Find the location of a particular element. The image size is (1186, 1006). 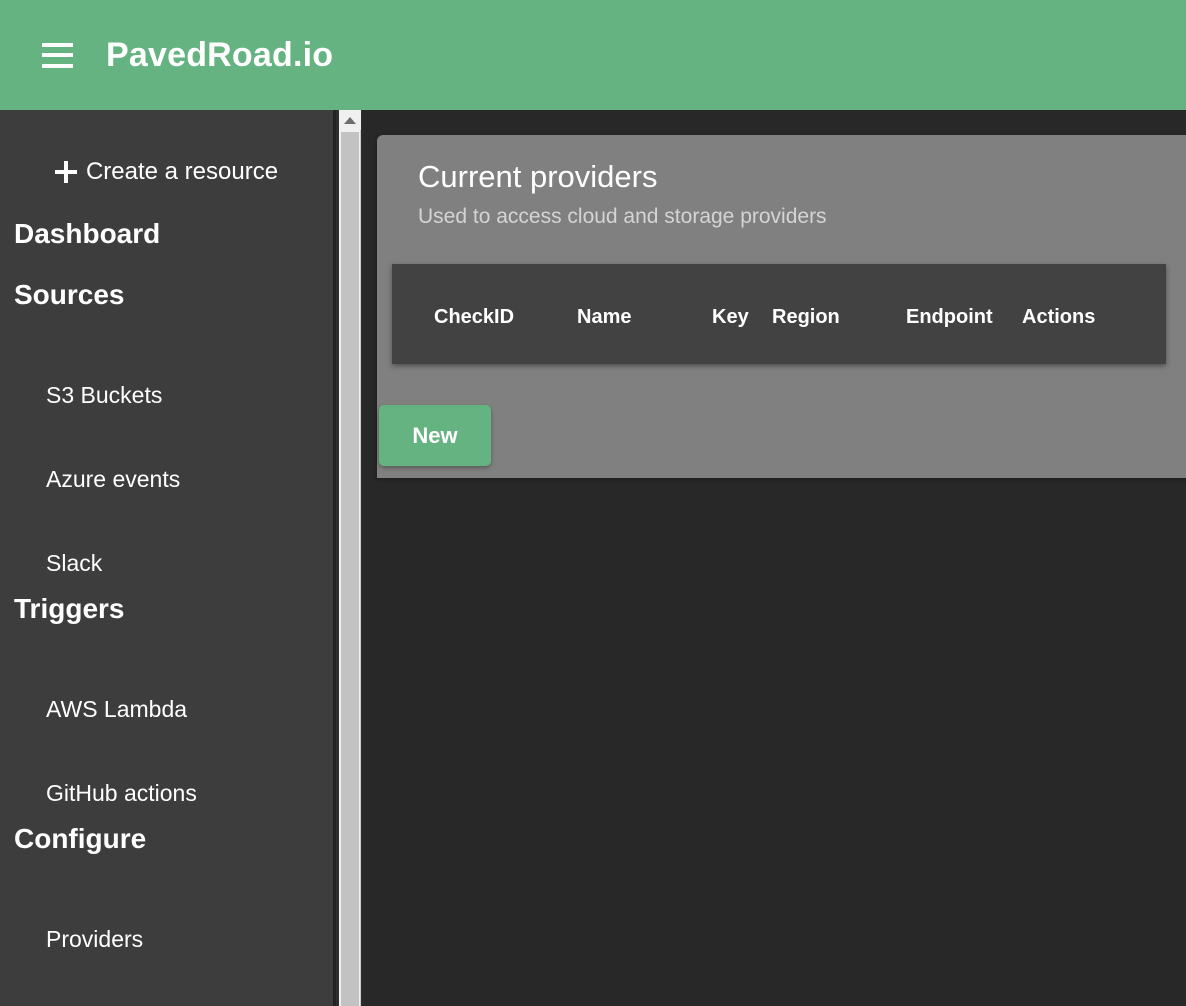

column-header-actions: Actions is located at coordinates (1058, 317).